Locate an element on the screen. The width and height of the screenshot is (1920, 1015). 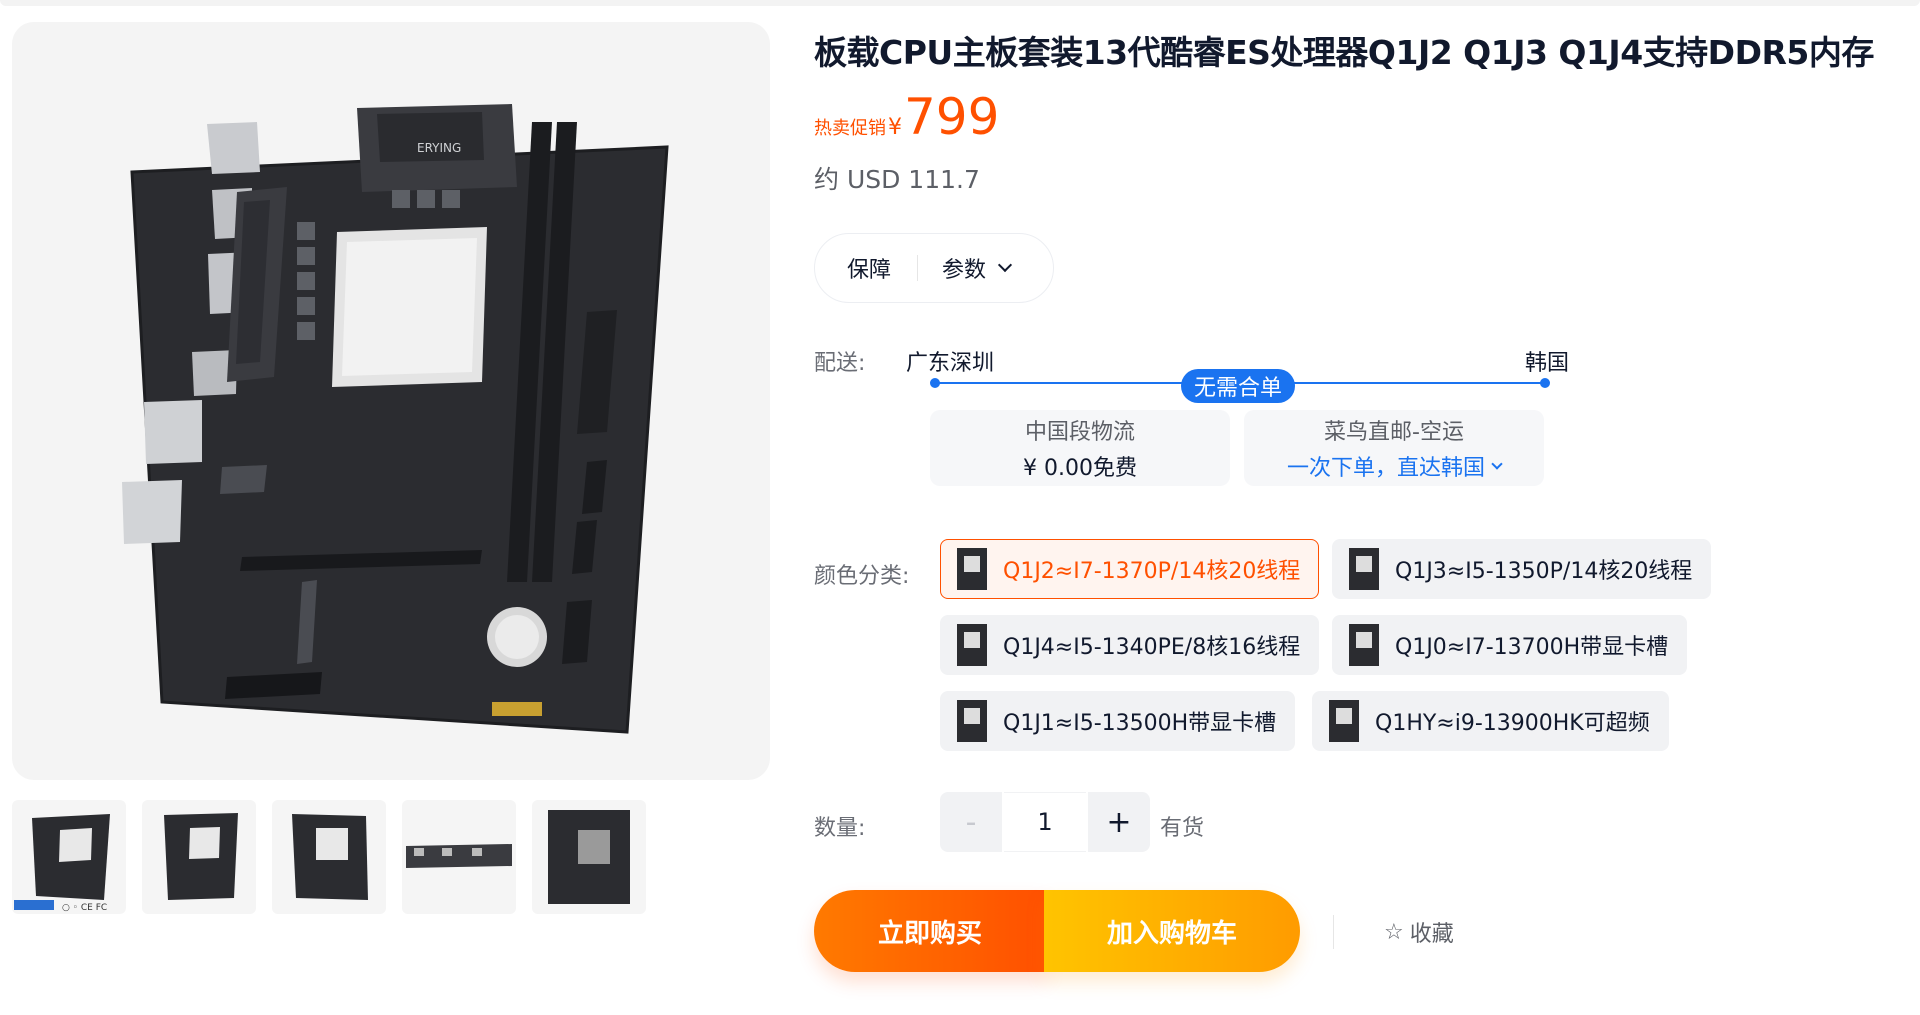
route-badge: 无需合单 is located at coordinates (1238, 386).